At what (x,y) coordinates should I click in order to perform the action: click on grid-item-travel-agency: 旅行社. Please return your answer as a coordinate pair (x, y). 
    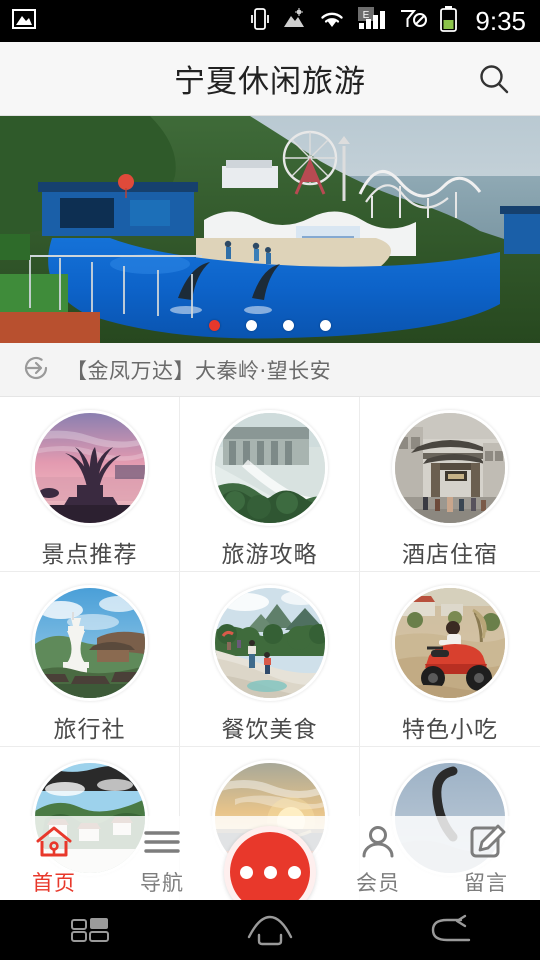
    Looking at the image, I should click on (90, 659).